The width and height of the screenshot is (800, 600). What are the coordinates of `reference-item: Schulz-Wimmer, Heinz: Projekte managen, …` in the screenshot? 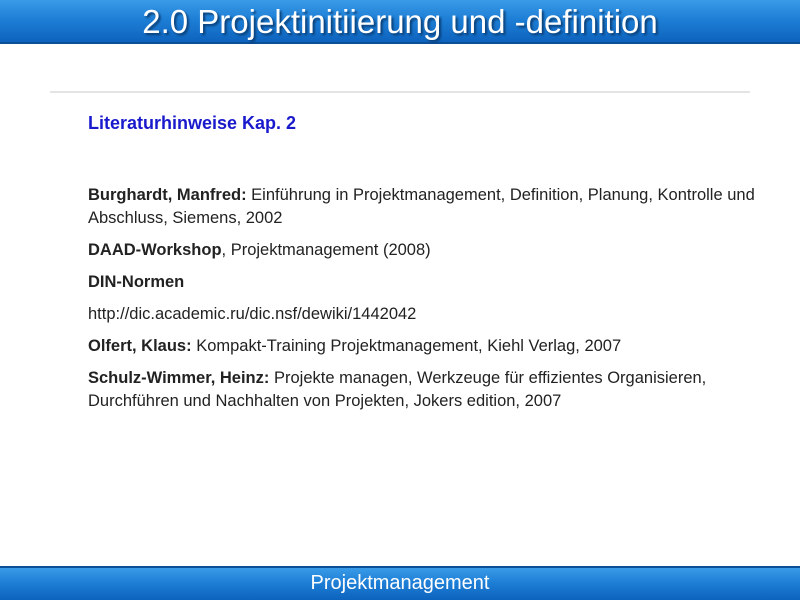 It's located at (428, 390).